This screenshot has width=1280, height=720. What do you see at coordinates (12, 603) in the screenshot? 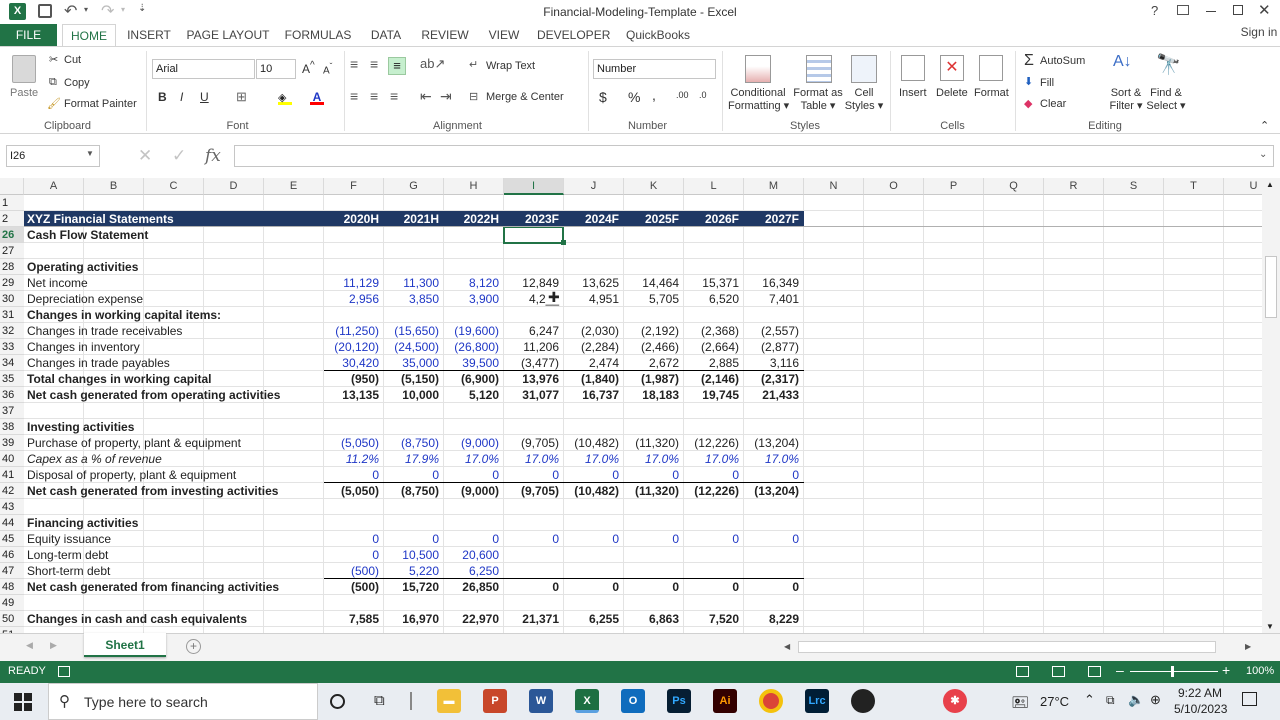
I see `row-header: 49` at bounding box center [12, 603].